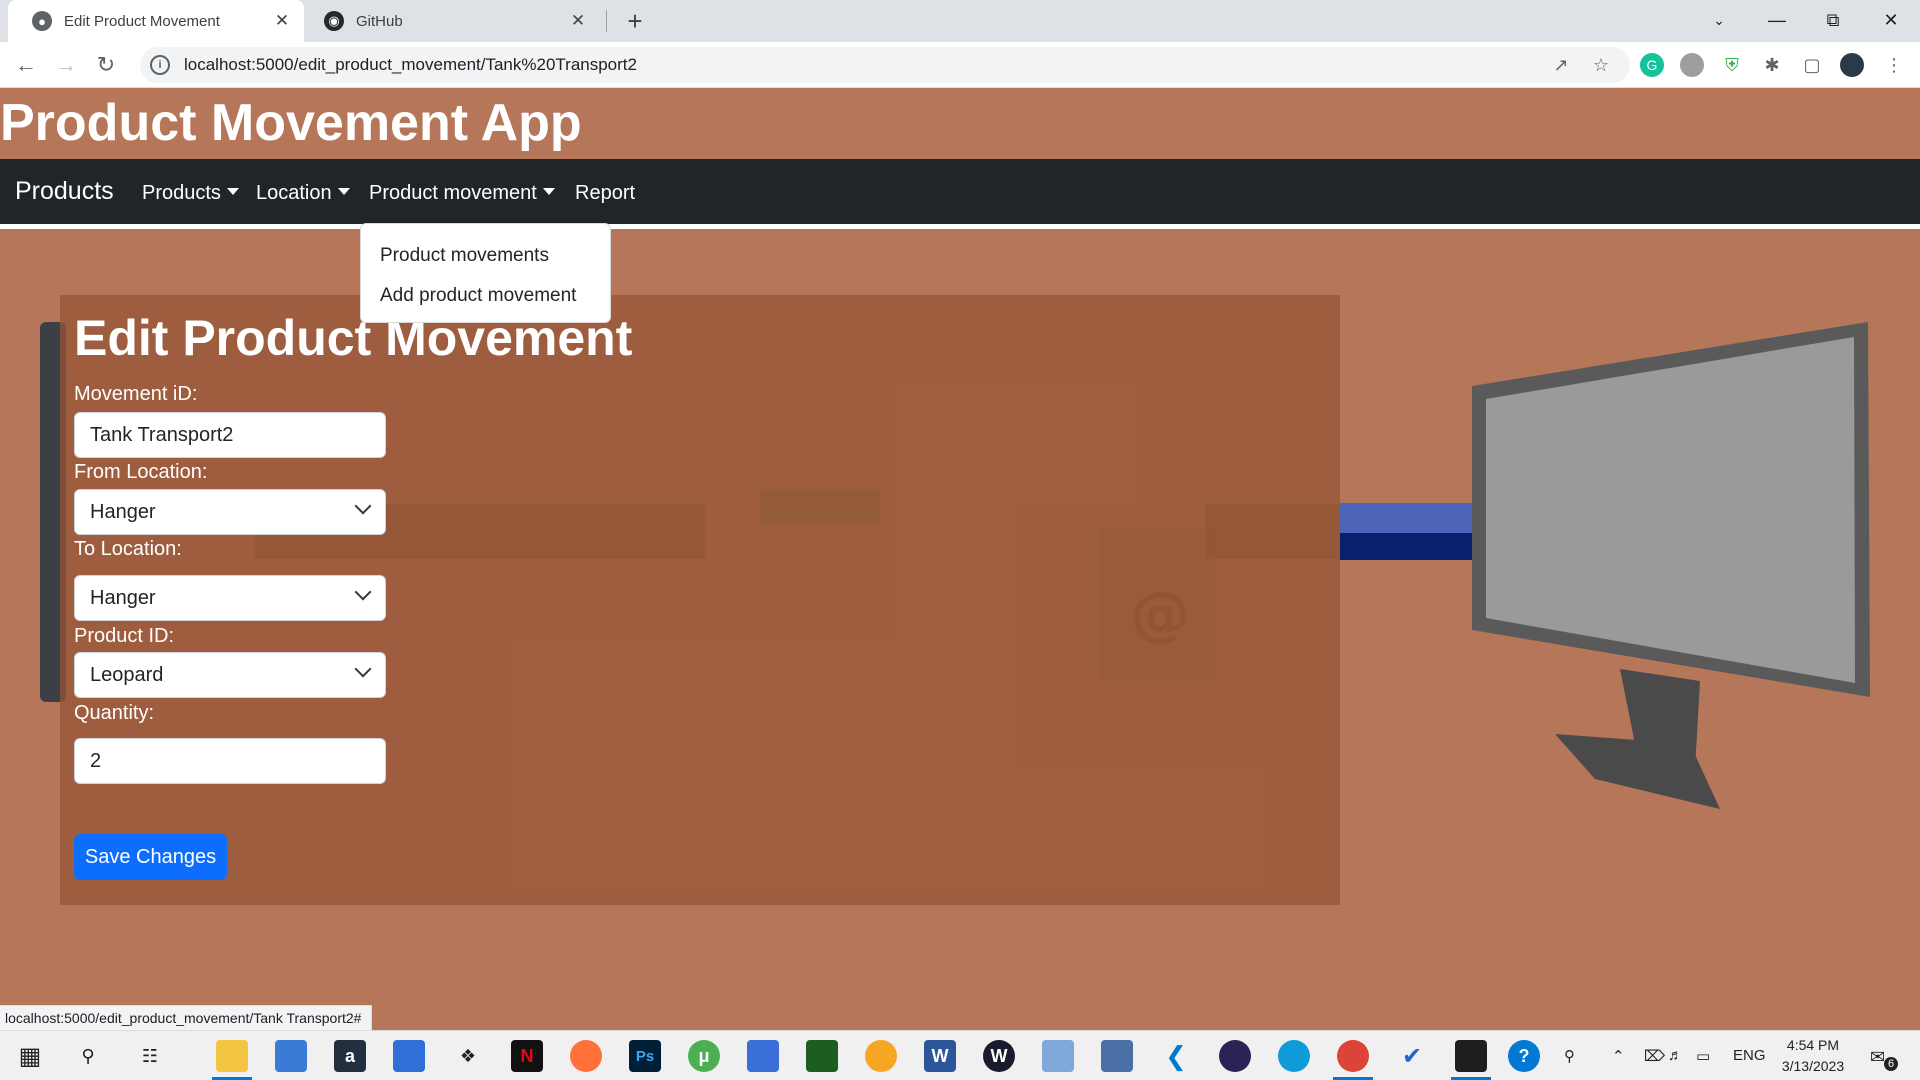 The width and height of the screenshot is (1920, 1080). Describe the element at coordinates (1877, 1057) in the screenshot. I see `notification-icon: ✉` at that location.